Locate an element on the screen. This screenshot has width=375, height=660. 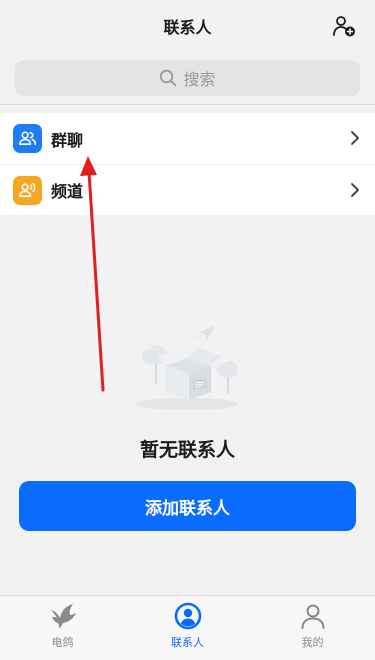
add-contact-button is located at coordinates (344, 26).